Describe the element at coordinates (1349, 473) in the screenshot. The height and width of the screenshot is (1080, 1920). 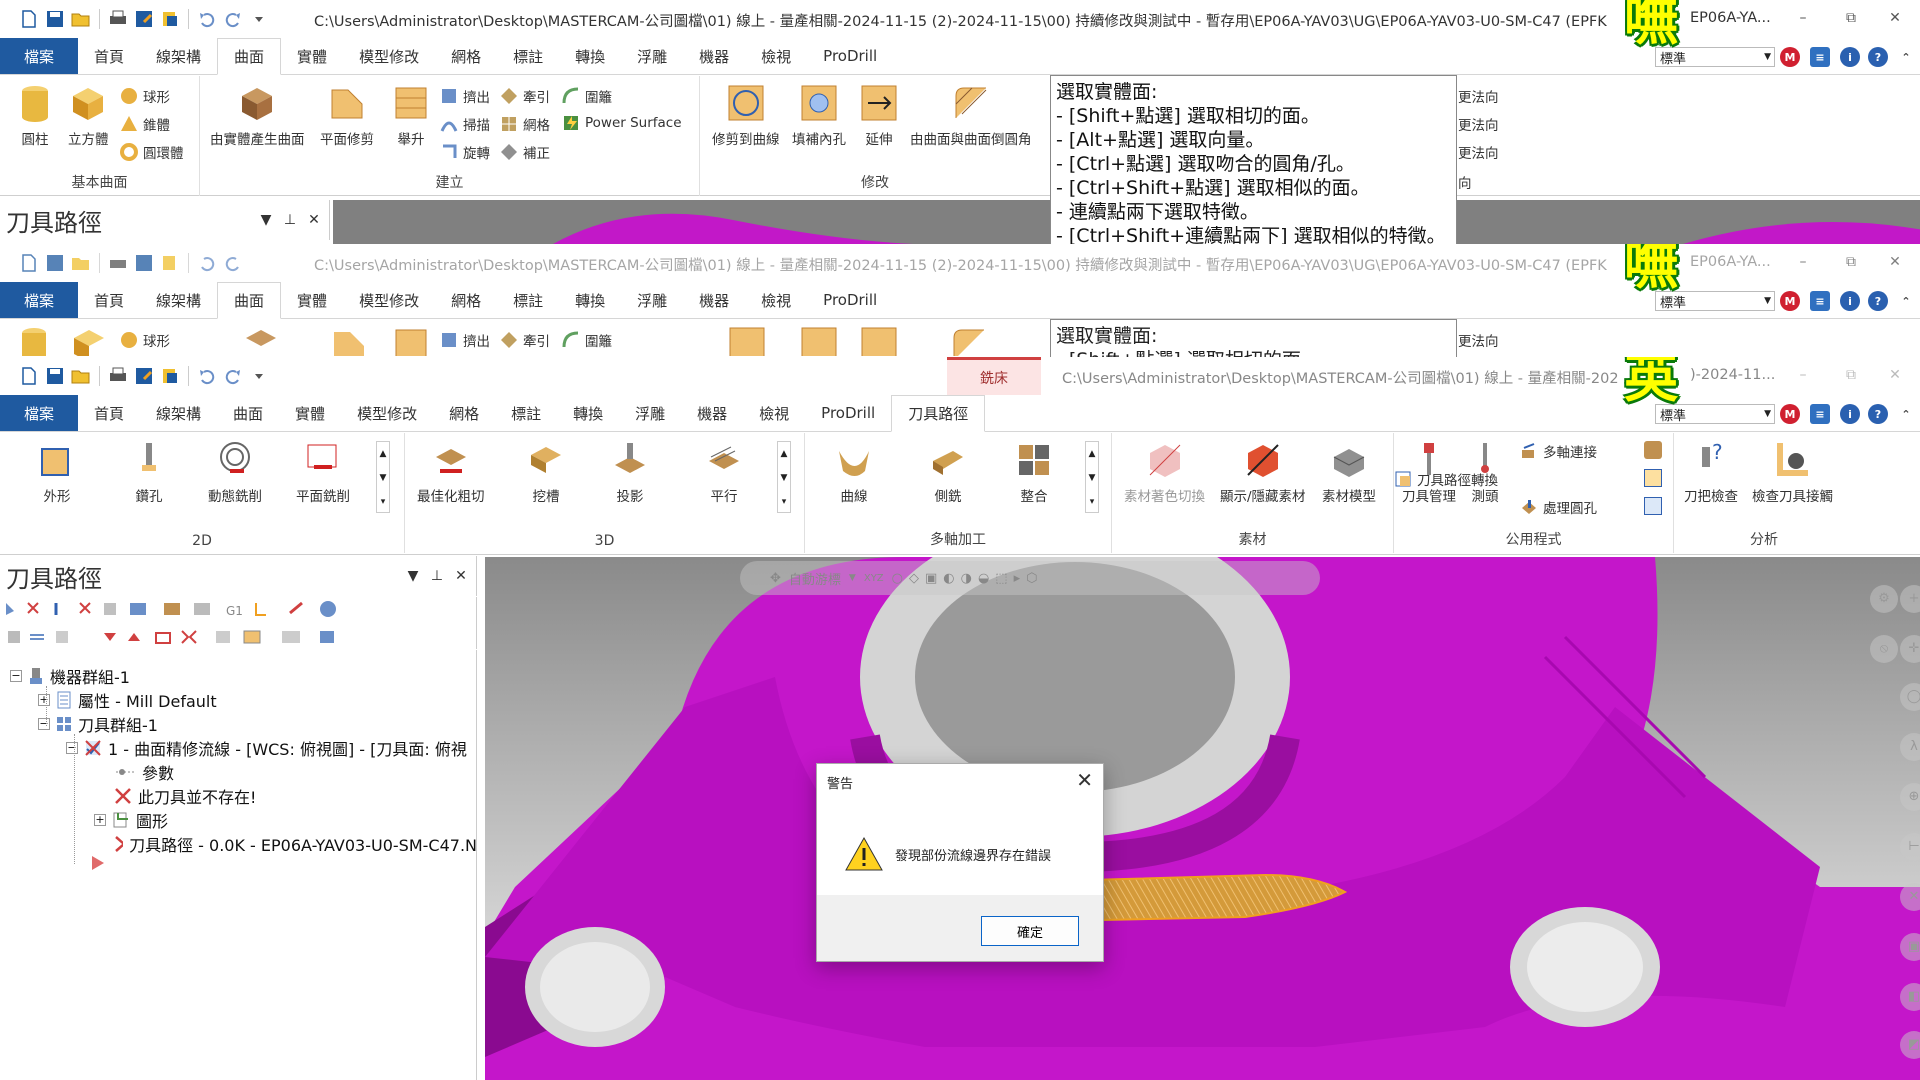
I see `stock-model-button: 素材模型` at that location.